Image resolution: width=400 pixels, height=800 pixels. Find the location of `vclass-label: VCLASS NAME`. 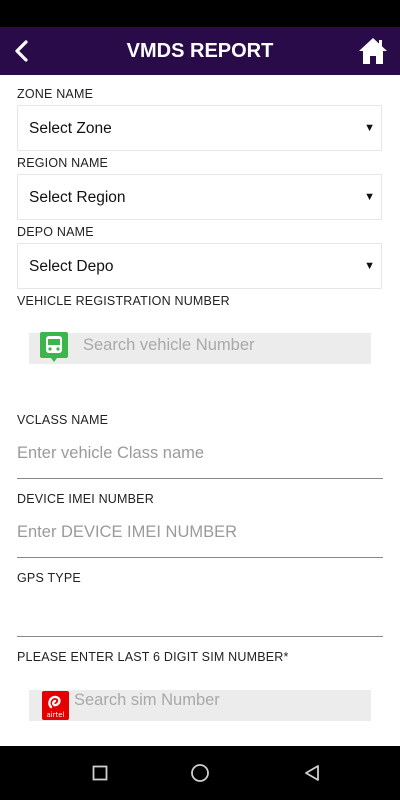

vclass-label: VCLASS NAME is located at coordinates (63, 420).